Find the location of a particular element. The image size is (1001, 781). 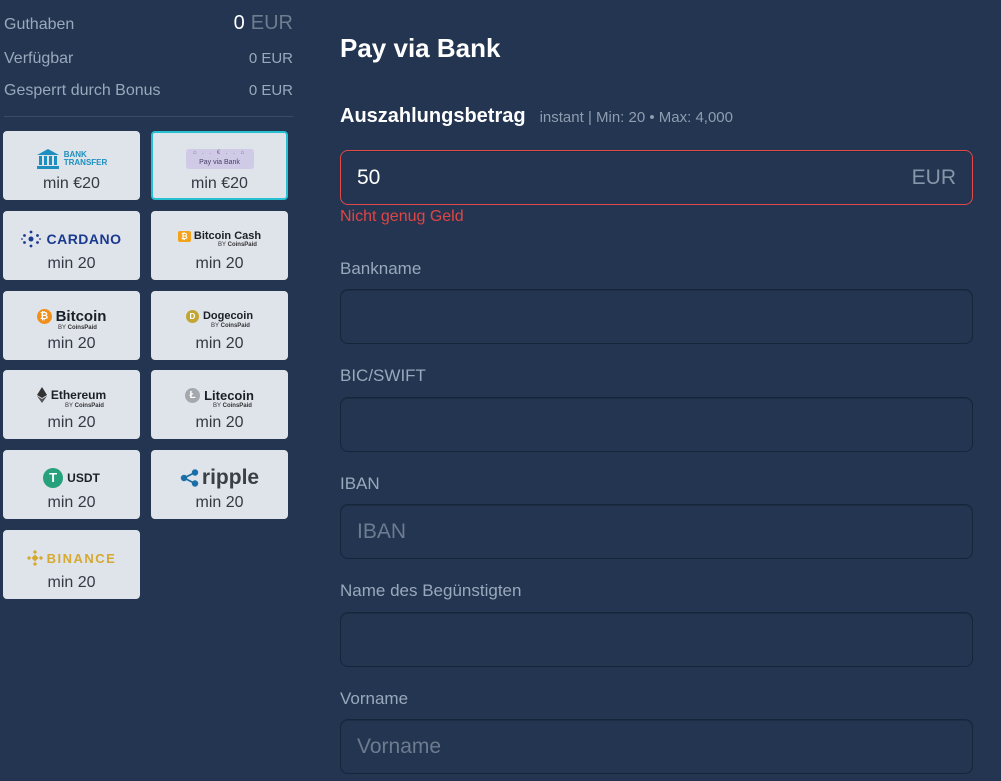

usdt-logo-text: USDT is located at coordinates (83, 478).